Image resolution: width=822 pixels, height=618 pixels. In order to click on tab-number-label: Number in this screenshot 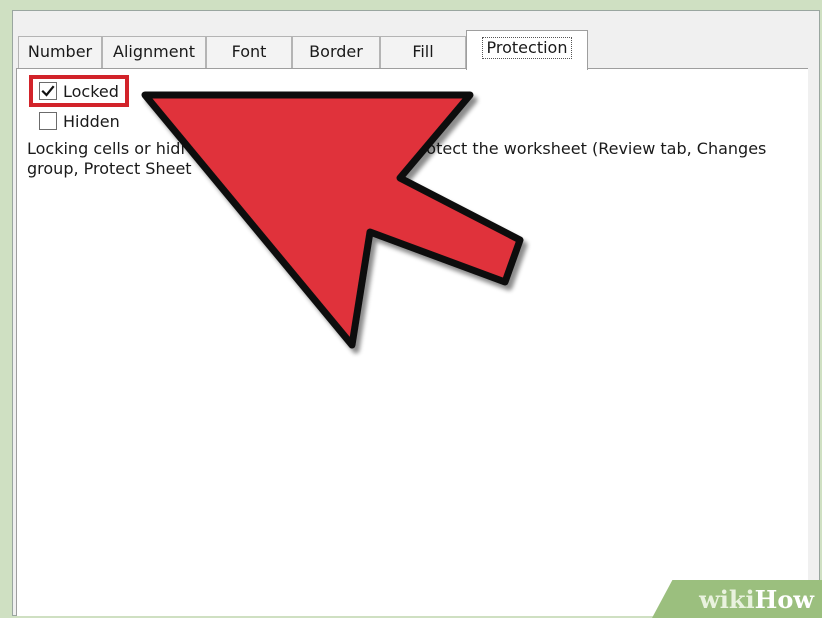, I will do `click(60, 51)`.